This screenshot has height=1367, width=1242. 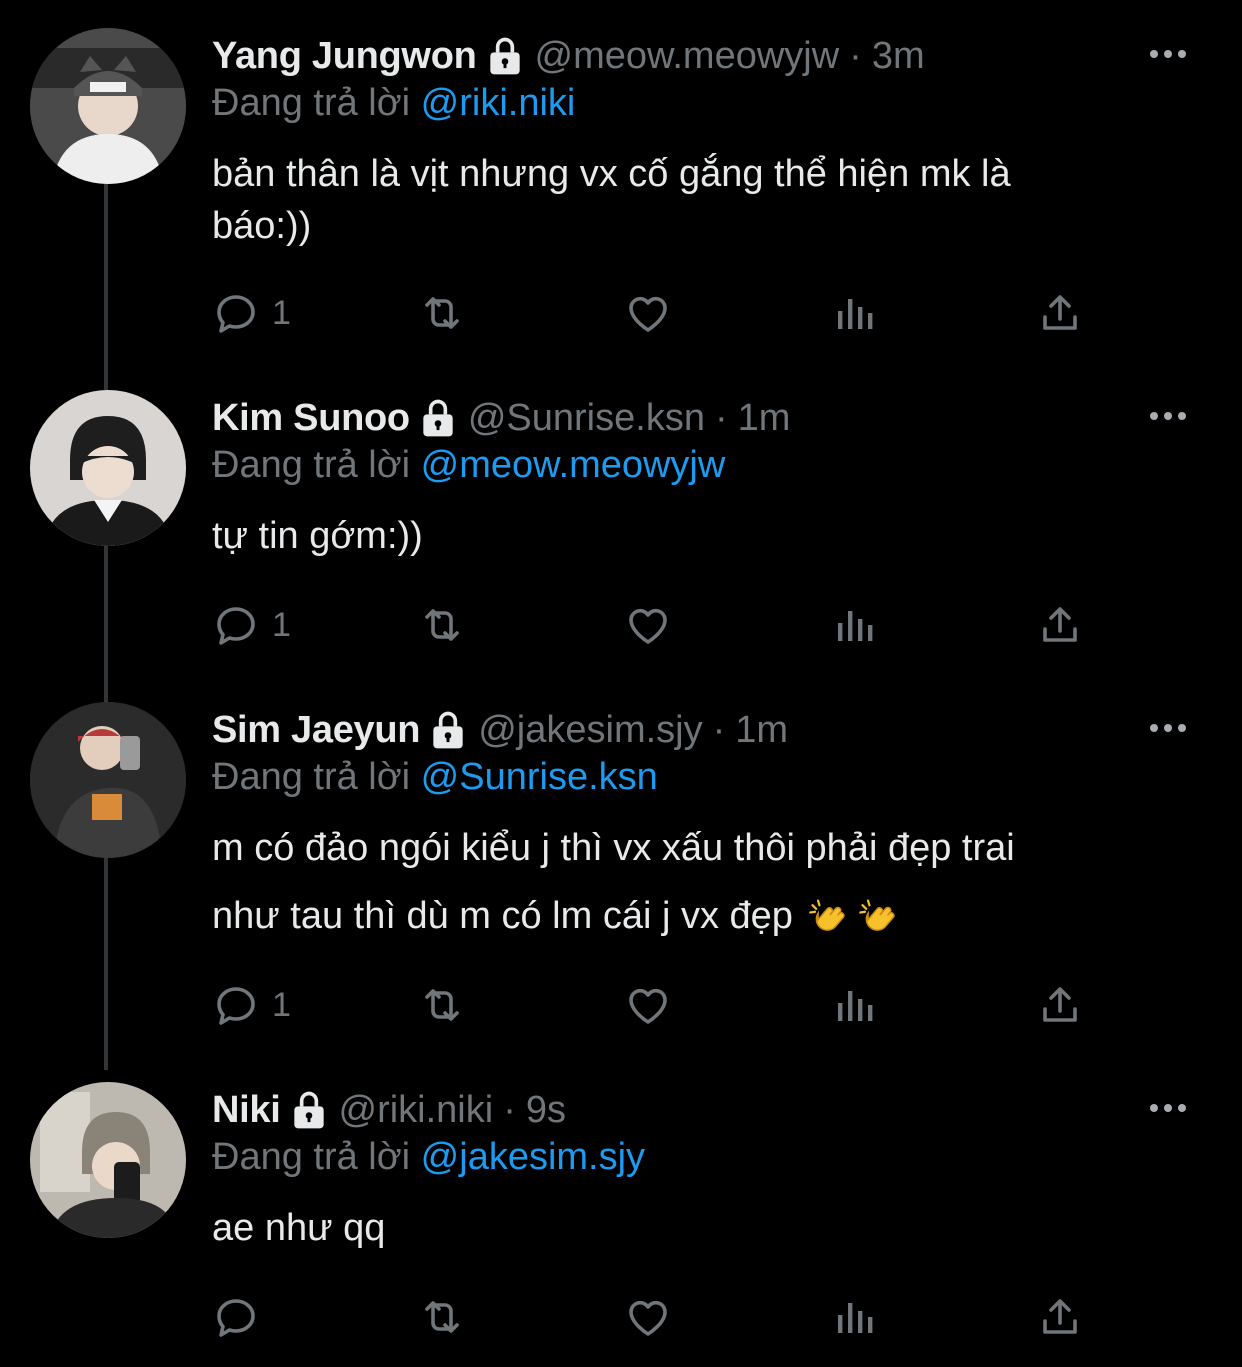 I want to click on tweet-text-line: báo:)), so click(x=262, y=226).